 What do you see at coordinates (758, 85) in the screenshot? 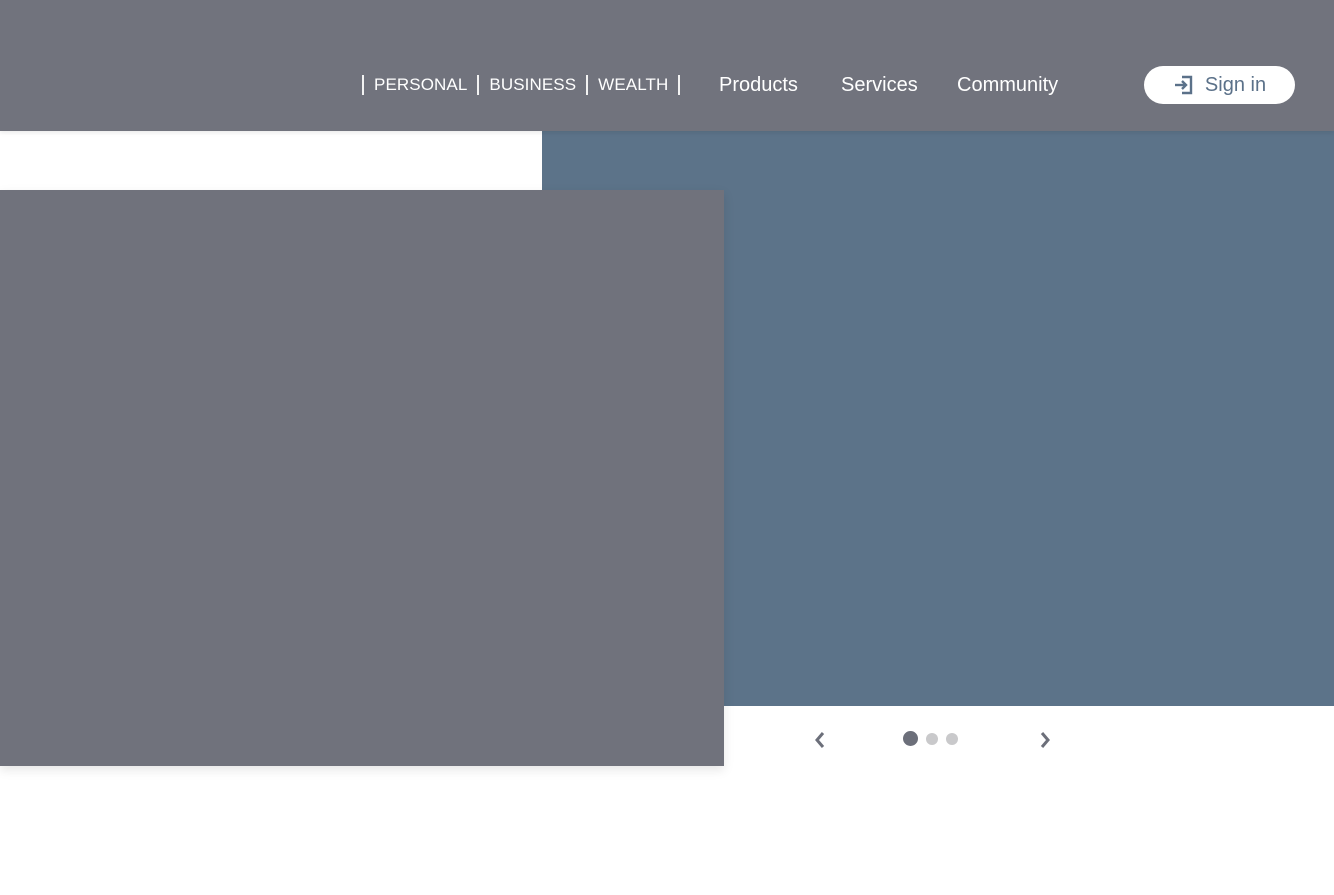
I see `nav-products: Products` at bounding box center [758, 85].